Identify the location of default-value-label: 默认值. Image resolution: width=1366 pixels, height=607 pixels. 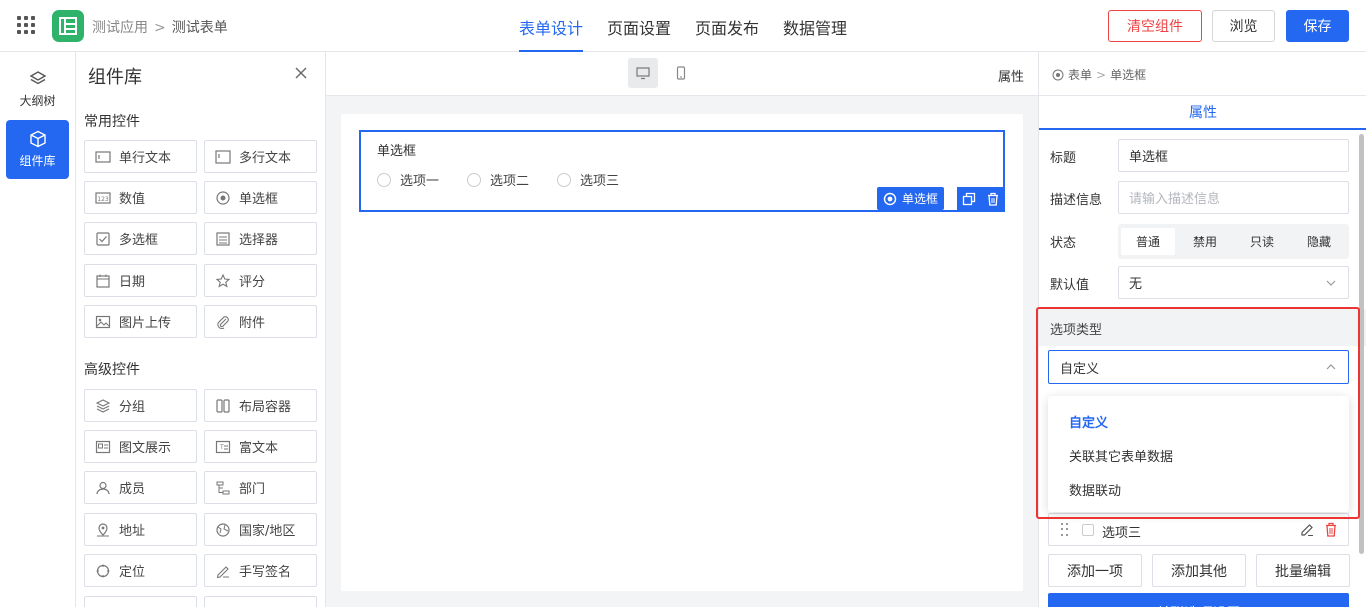
(1070, 285).